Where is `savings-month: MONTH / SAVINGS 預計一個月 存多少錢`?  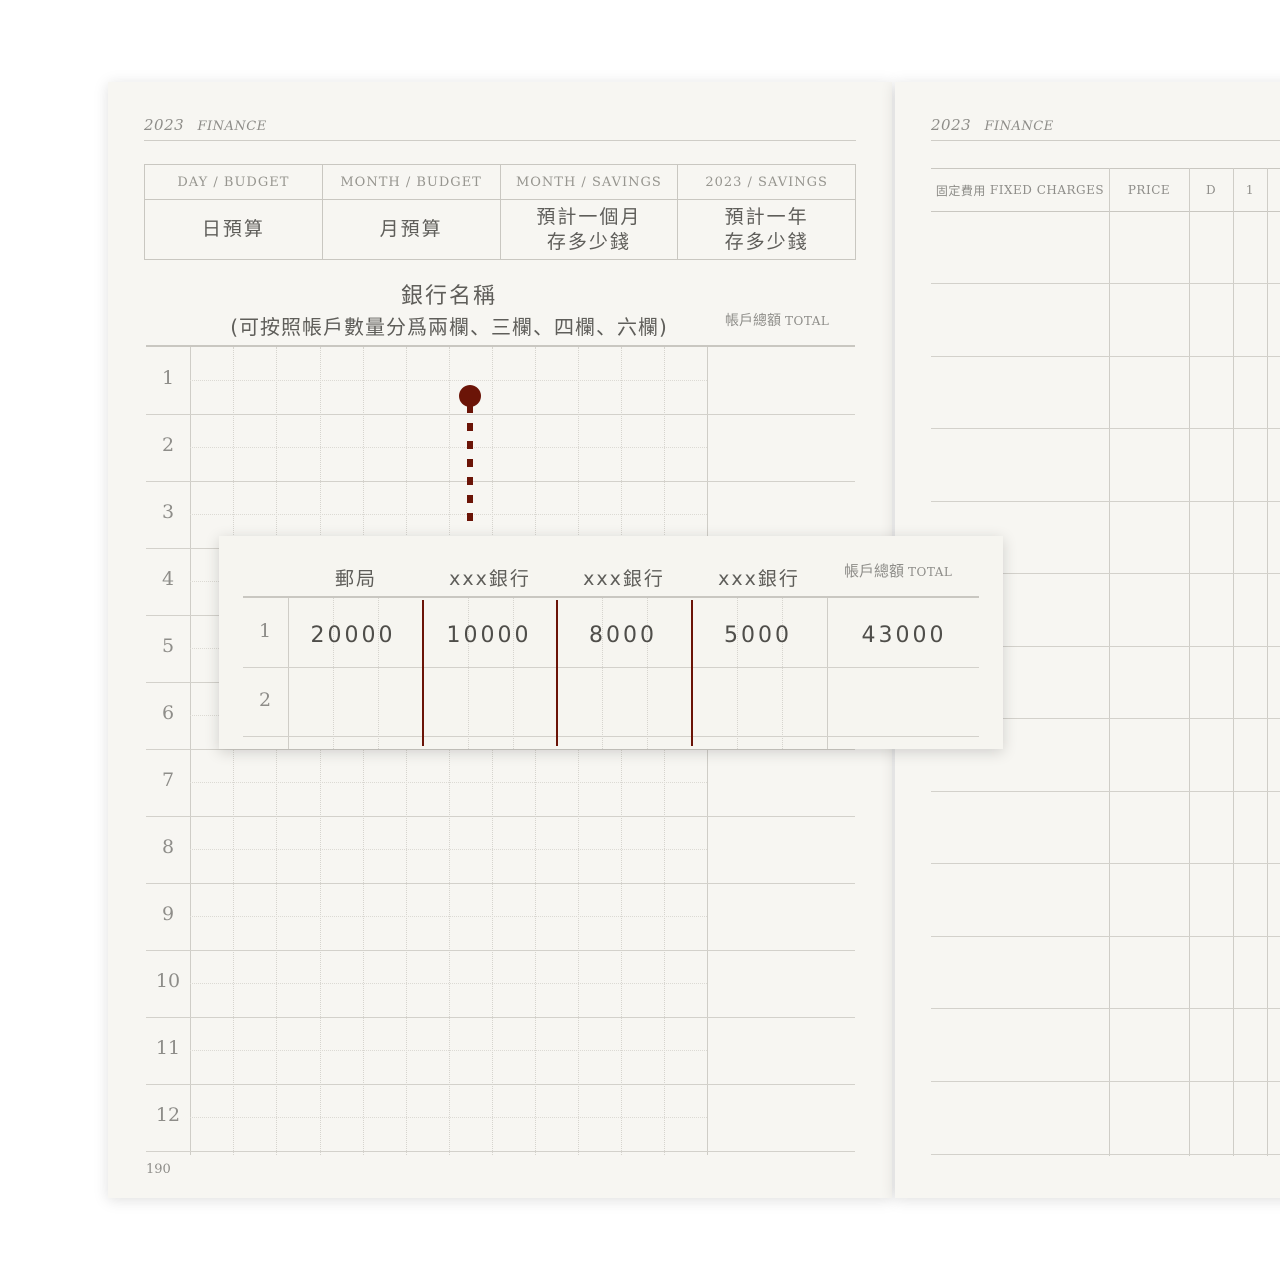
savings-month: MONTH / SAVINGS 預計一個月 存多少錢 is located at coordinates (589, 212).